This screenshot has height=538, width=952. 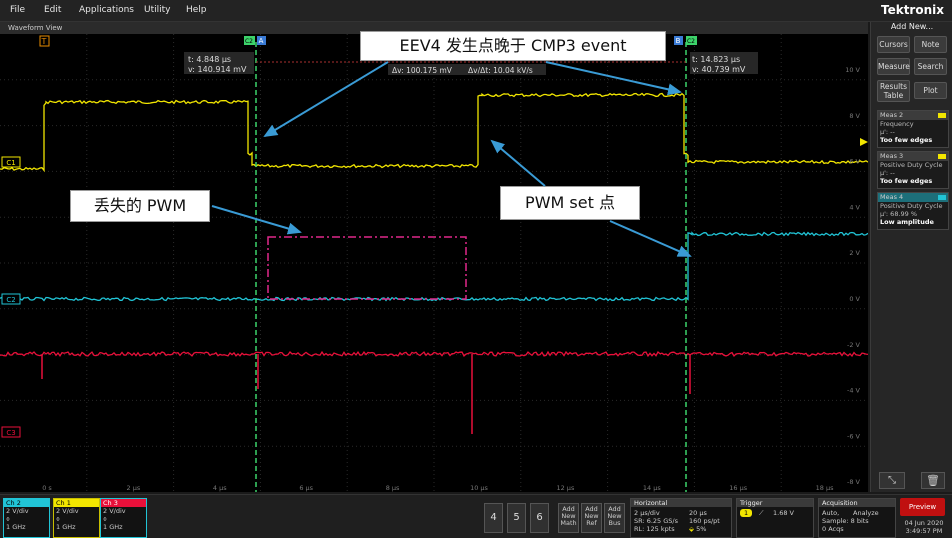 What do you see at coordinates (893, 66) in the screenshot?
I see `measure-button: Measure` at bounding box center [893, 66].